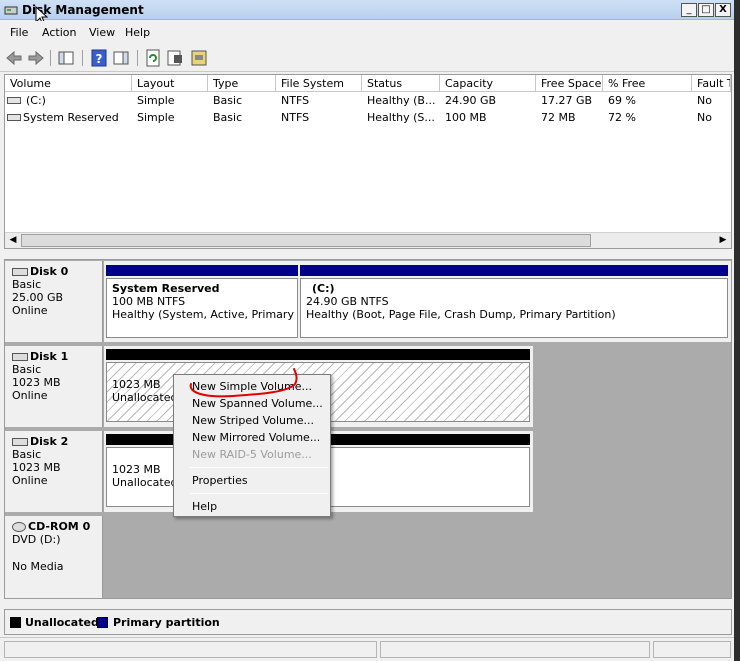  I want to click on title-bar: Disk Management _ □ X, so click(367, 10).